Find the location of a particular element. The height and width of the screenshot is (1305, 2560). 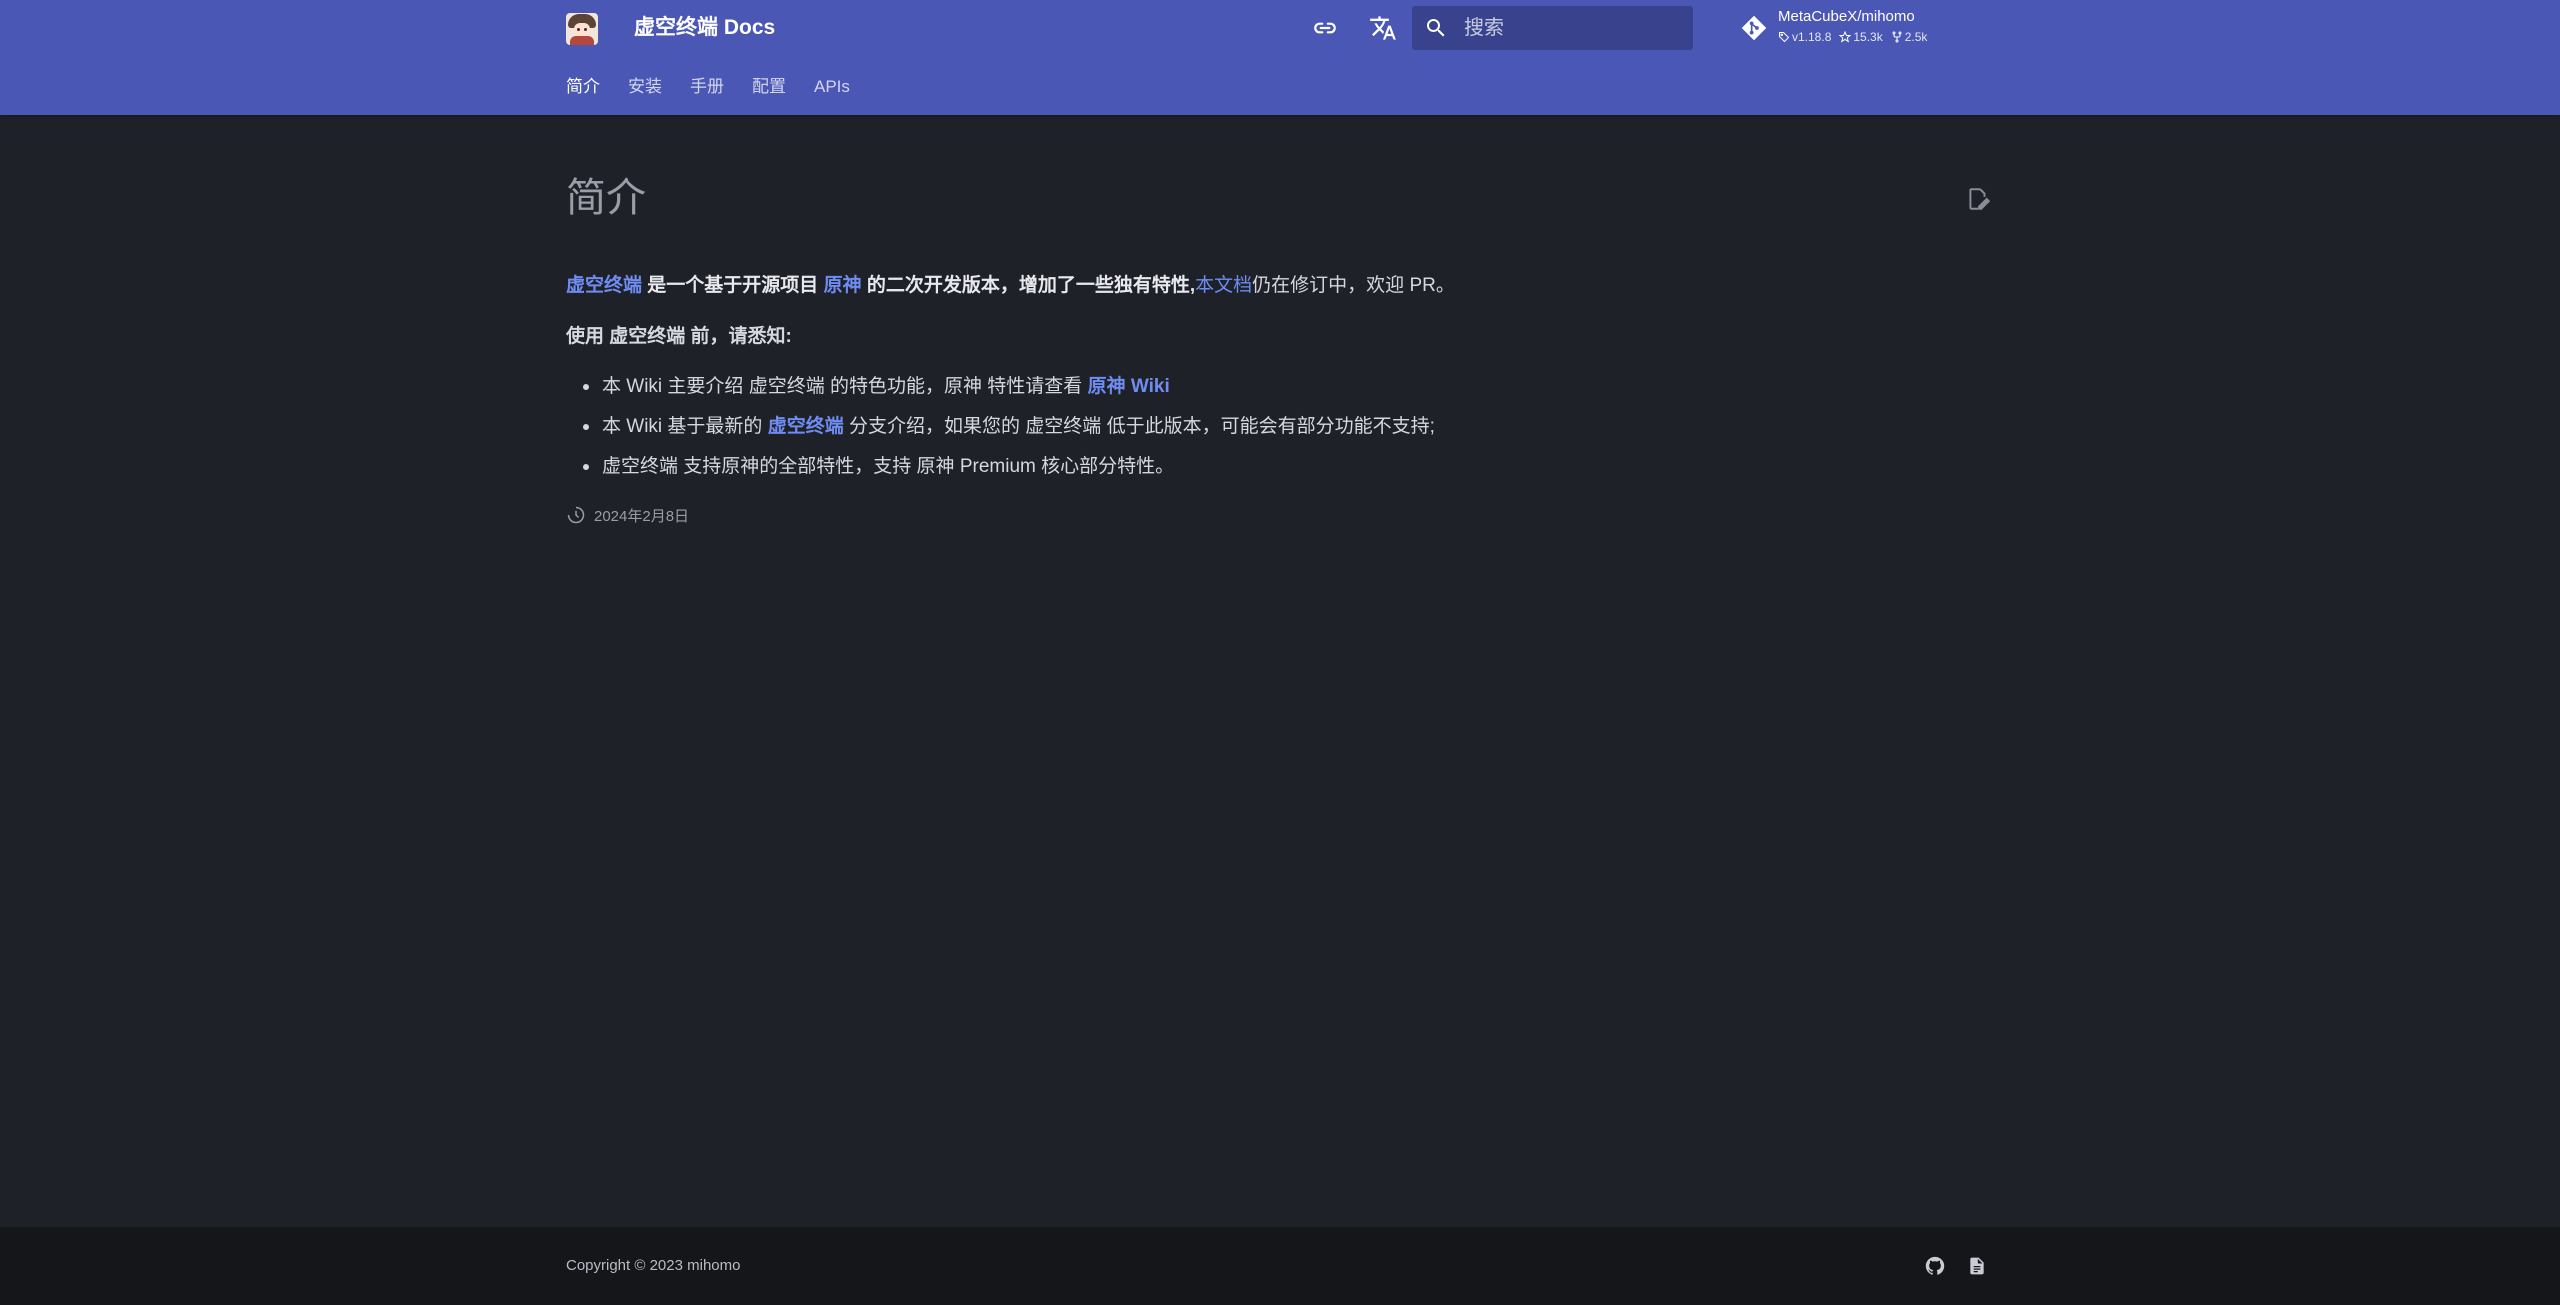

last-updated: 2024年2月8日 is located at coordinates (627, 515).